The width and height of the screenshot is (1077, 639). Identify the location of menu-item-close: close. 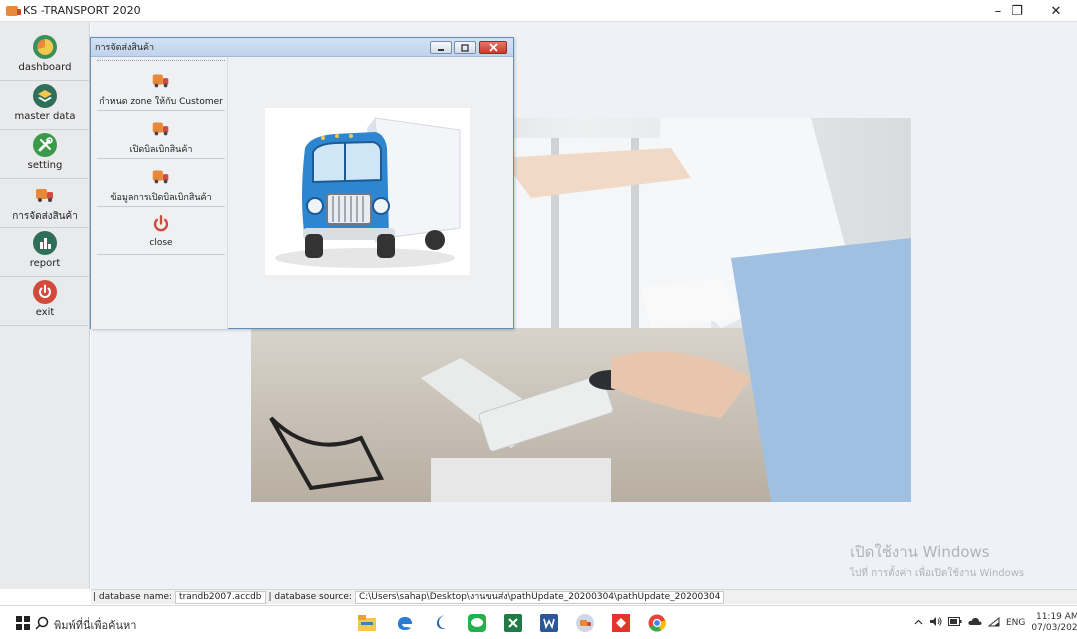
(161, 231).